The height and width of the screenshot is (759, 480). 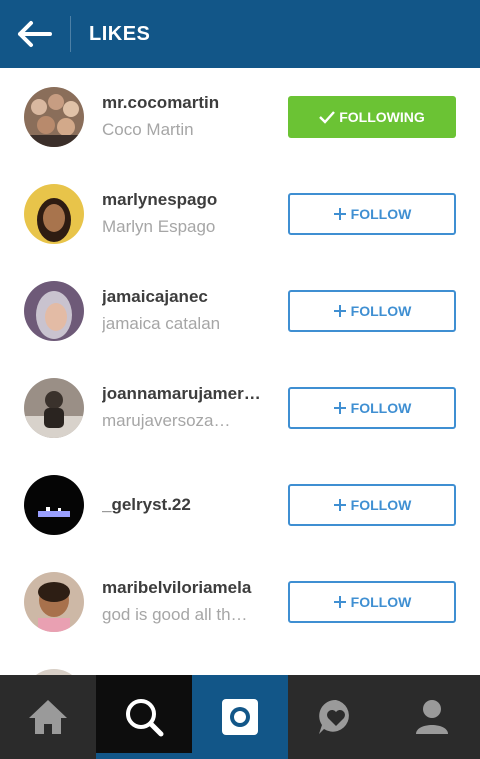 What do you see at coordinates (161, 323) in the screenshot?
I see `full-name: jamaica catalan` at bounding box center [161, 323].